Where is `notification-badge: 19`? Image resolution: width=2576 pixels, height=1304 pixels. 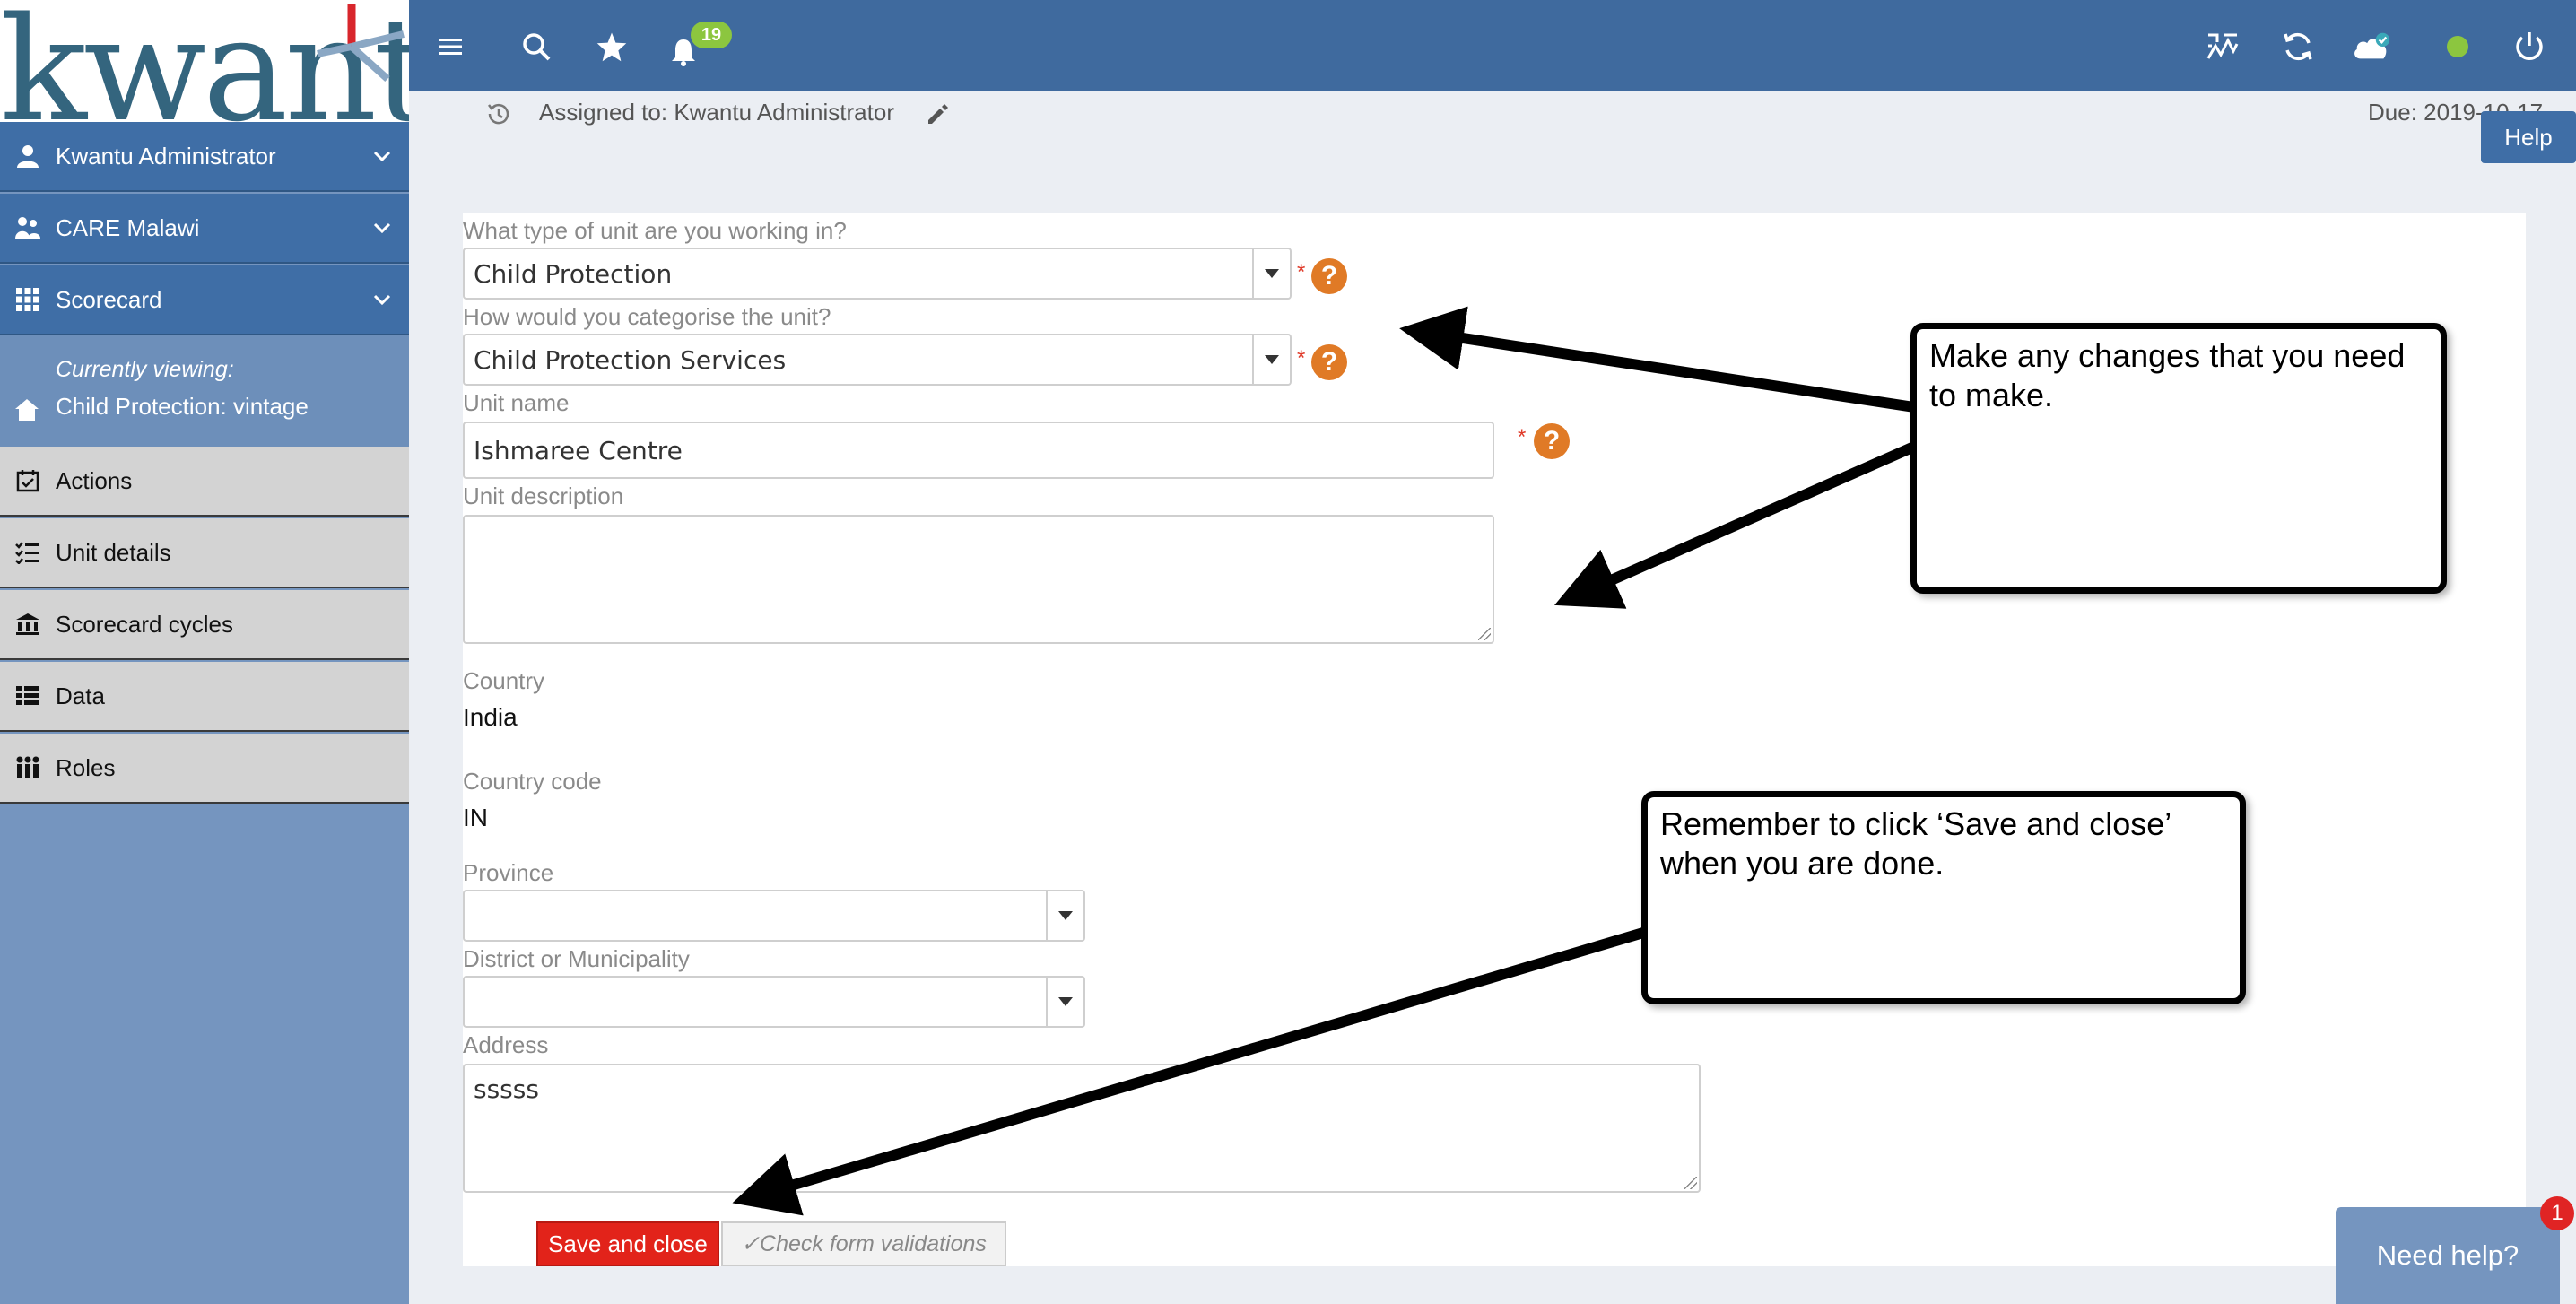
notification-badge: 19 is located at coordinates (711, 35).